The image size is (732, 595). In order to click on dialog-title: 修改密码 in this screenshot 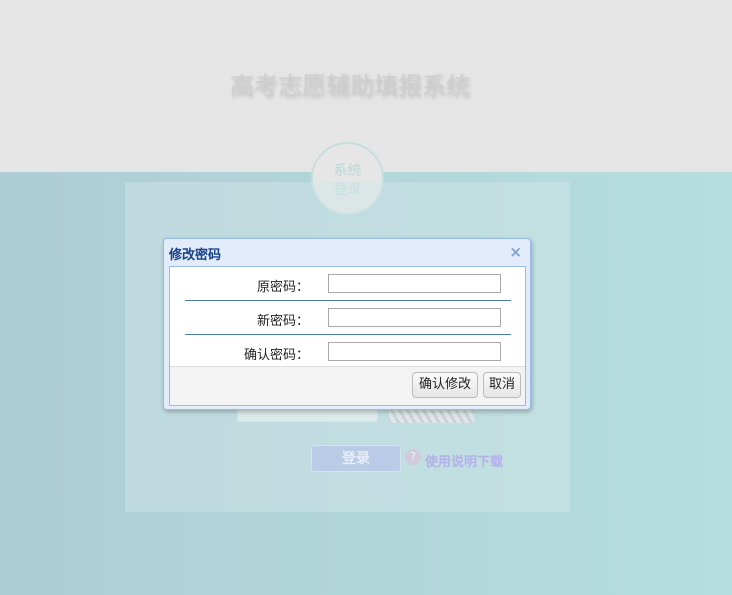, I will do `click(195, 255)`.